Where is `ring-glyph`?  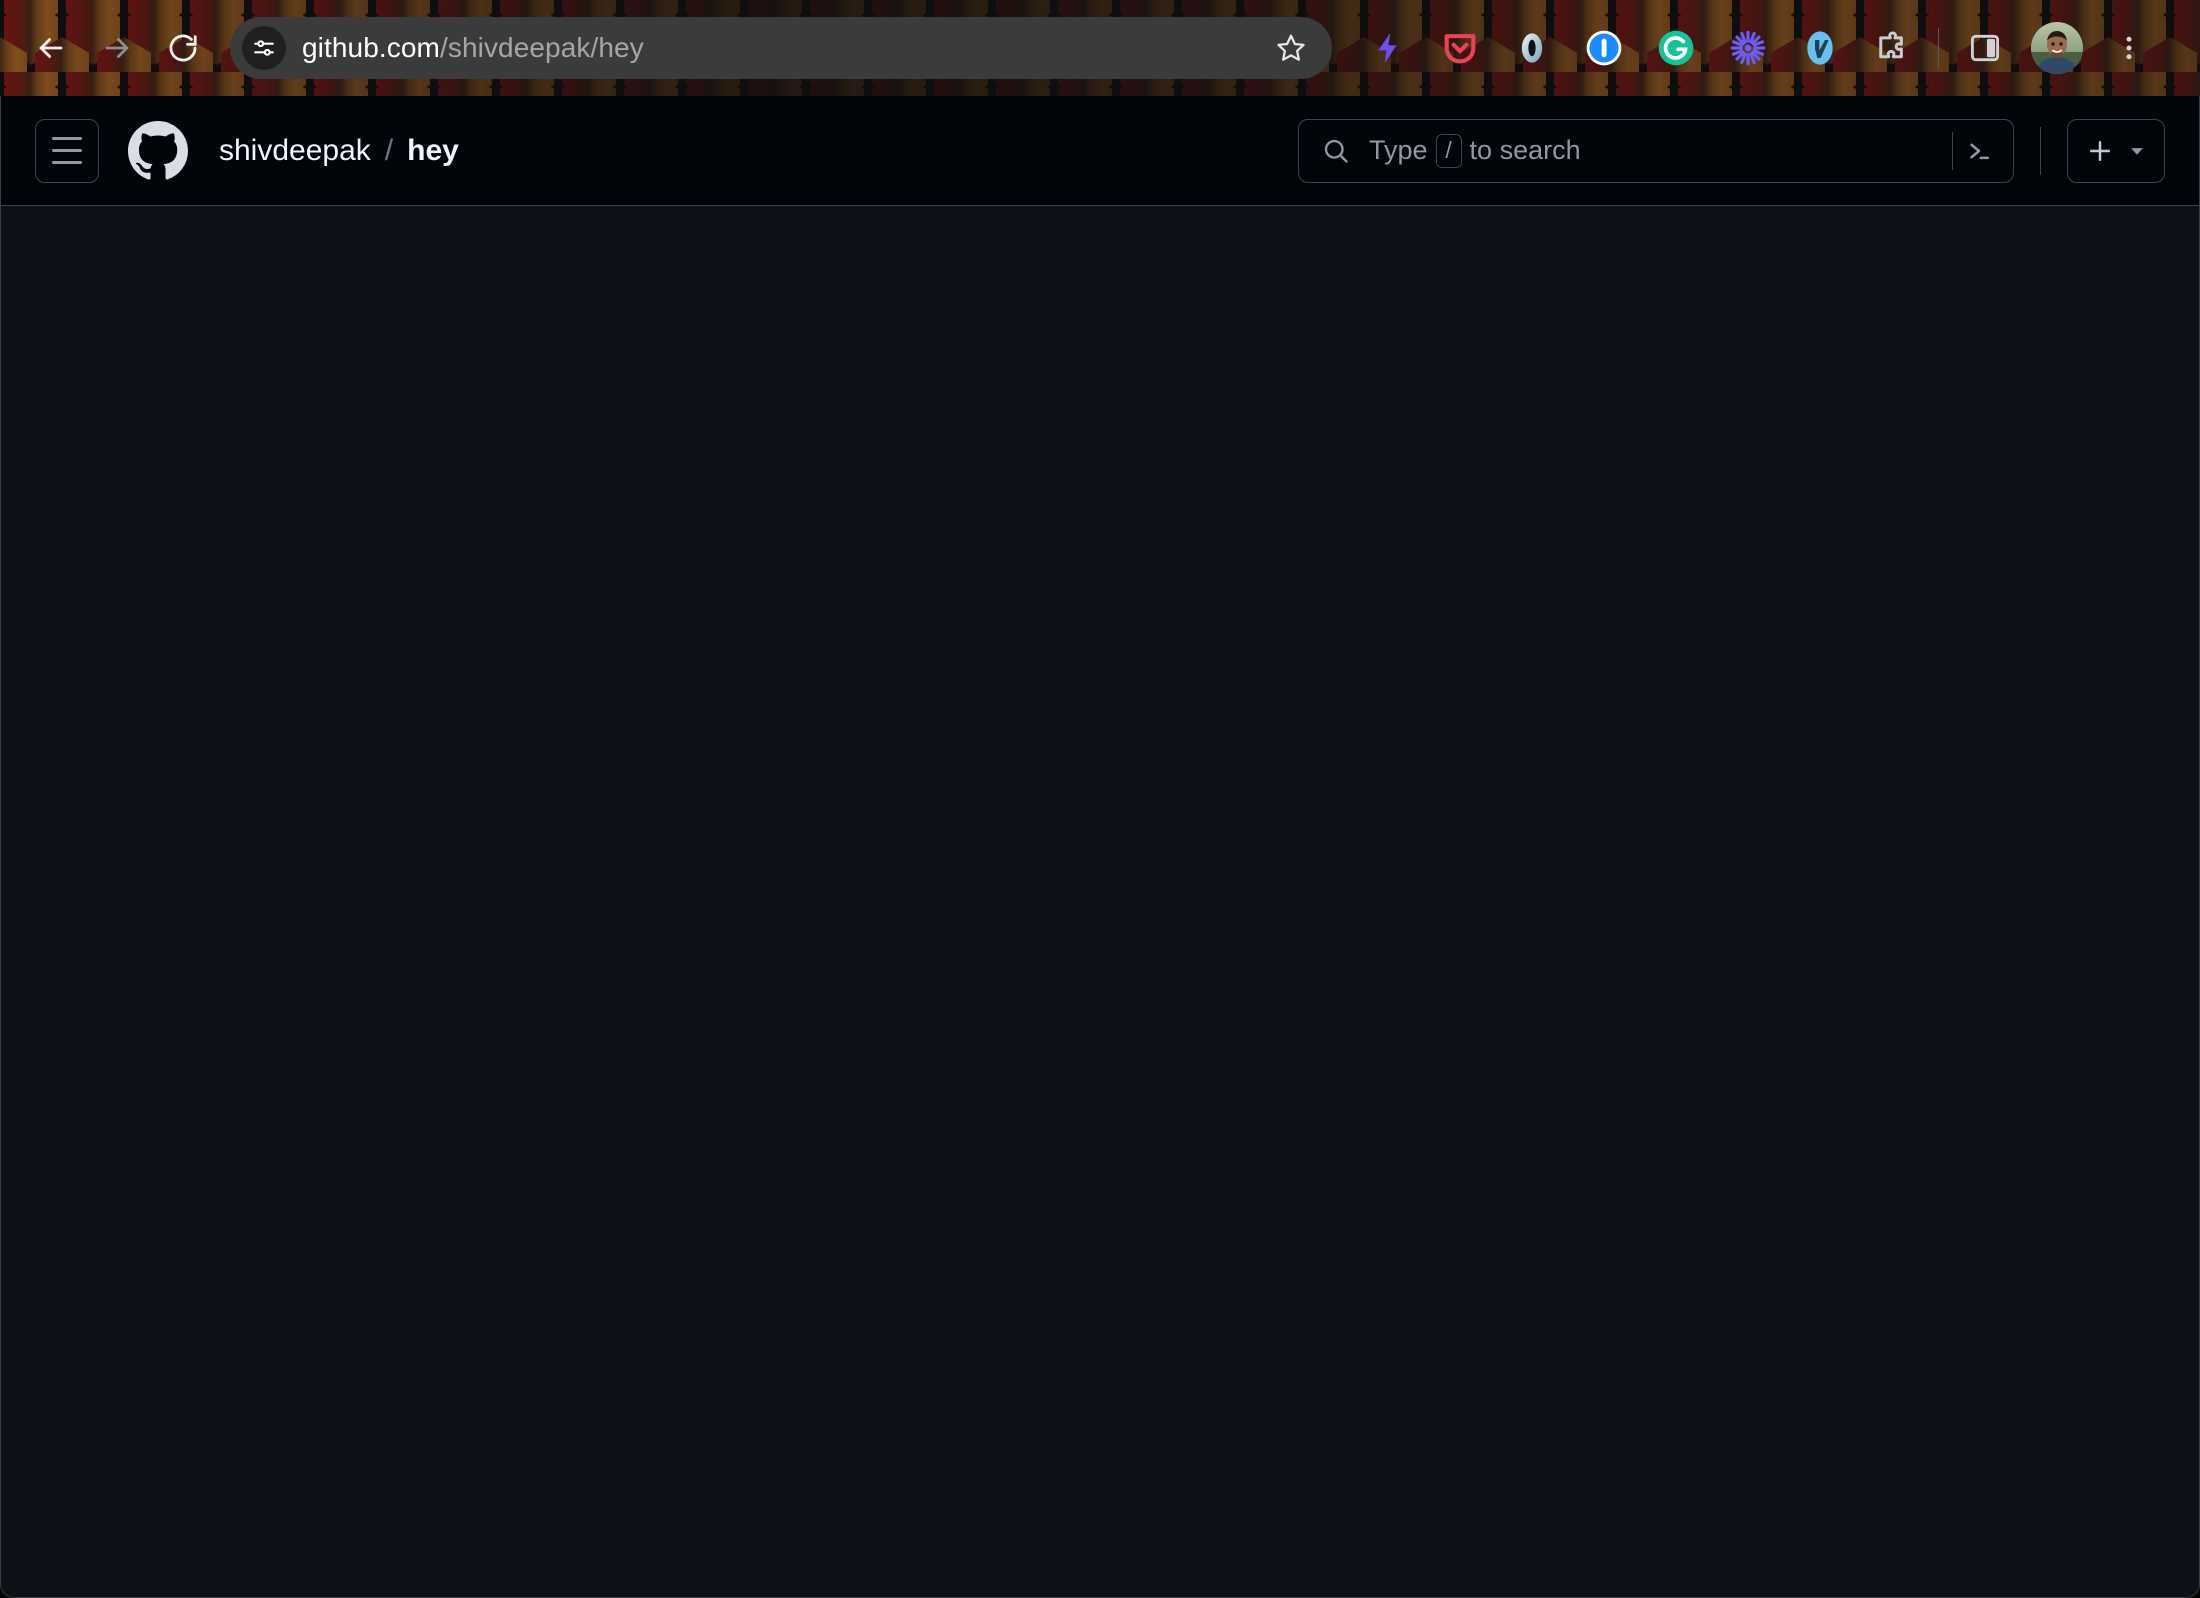 ring-glyph is located at coordinates (1532, 48).